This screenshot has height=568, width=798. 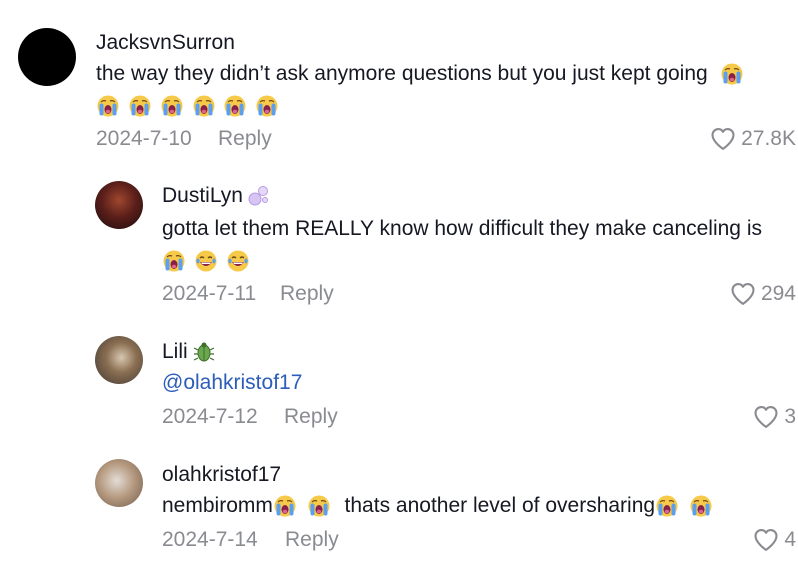 I want to click on avatar, so click(x=119, y=483).